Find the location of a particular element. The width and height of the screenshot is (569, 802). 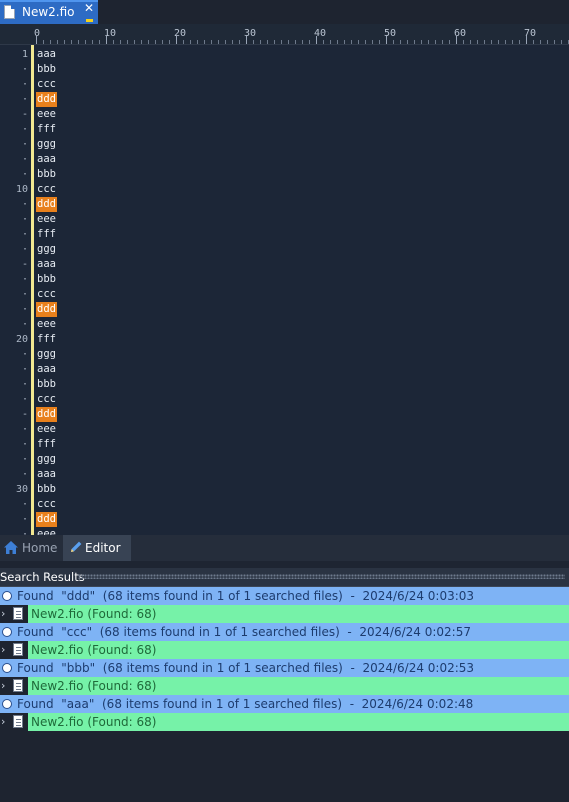

search-result-file-text: New2.fio (Found: 68) is located at coordinates (94, 686).